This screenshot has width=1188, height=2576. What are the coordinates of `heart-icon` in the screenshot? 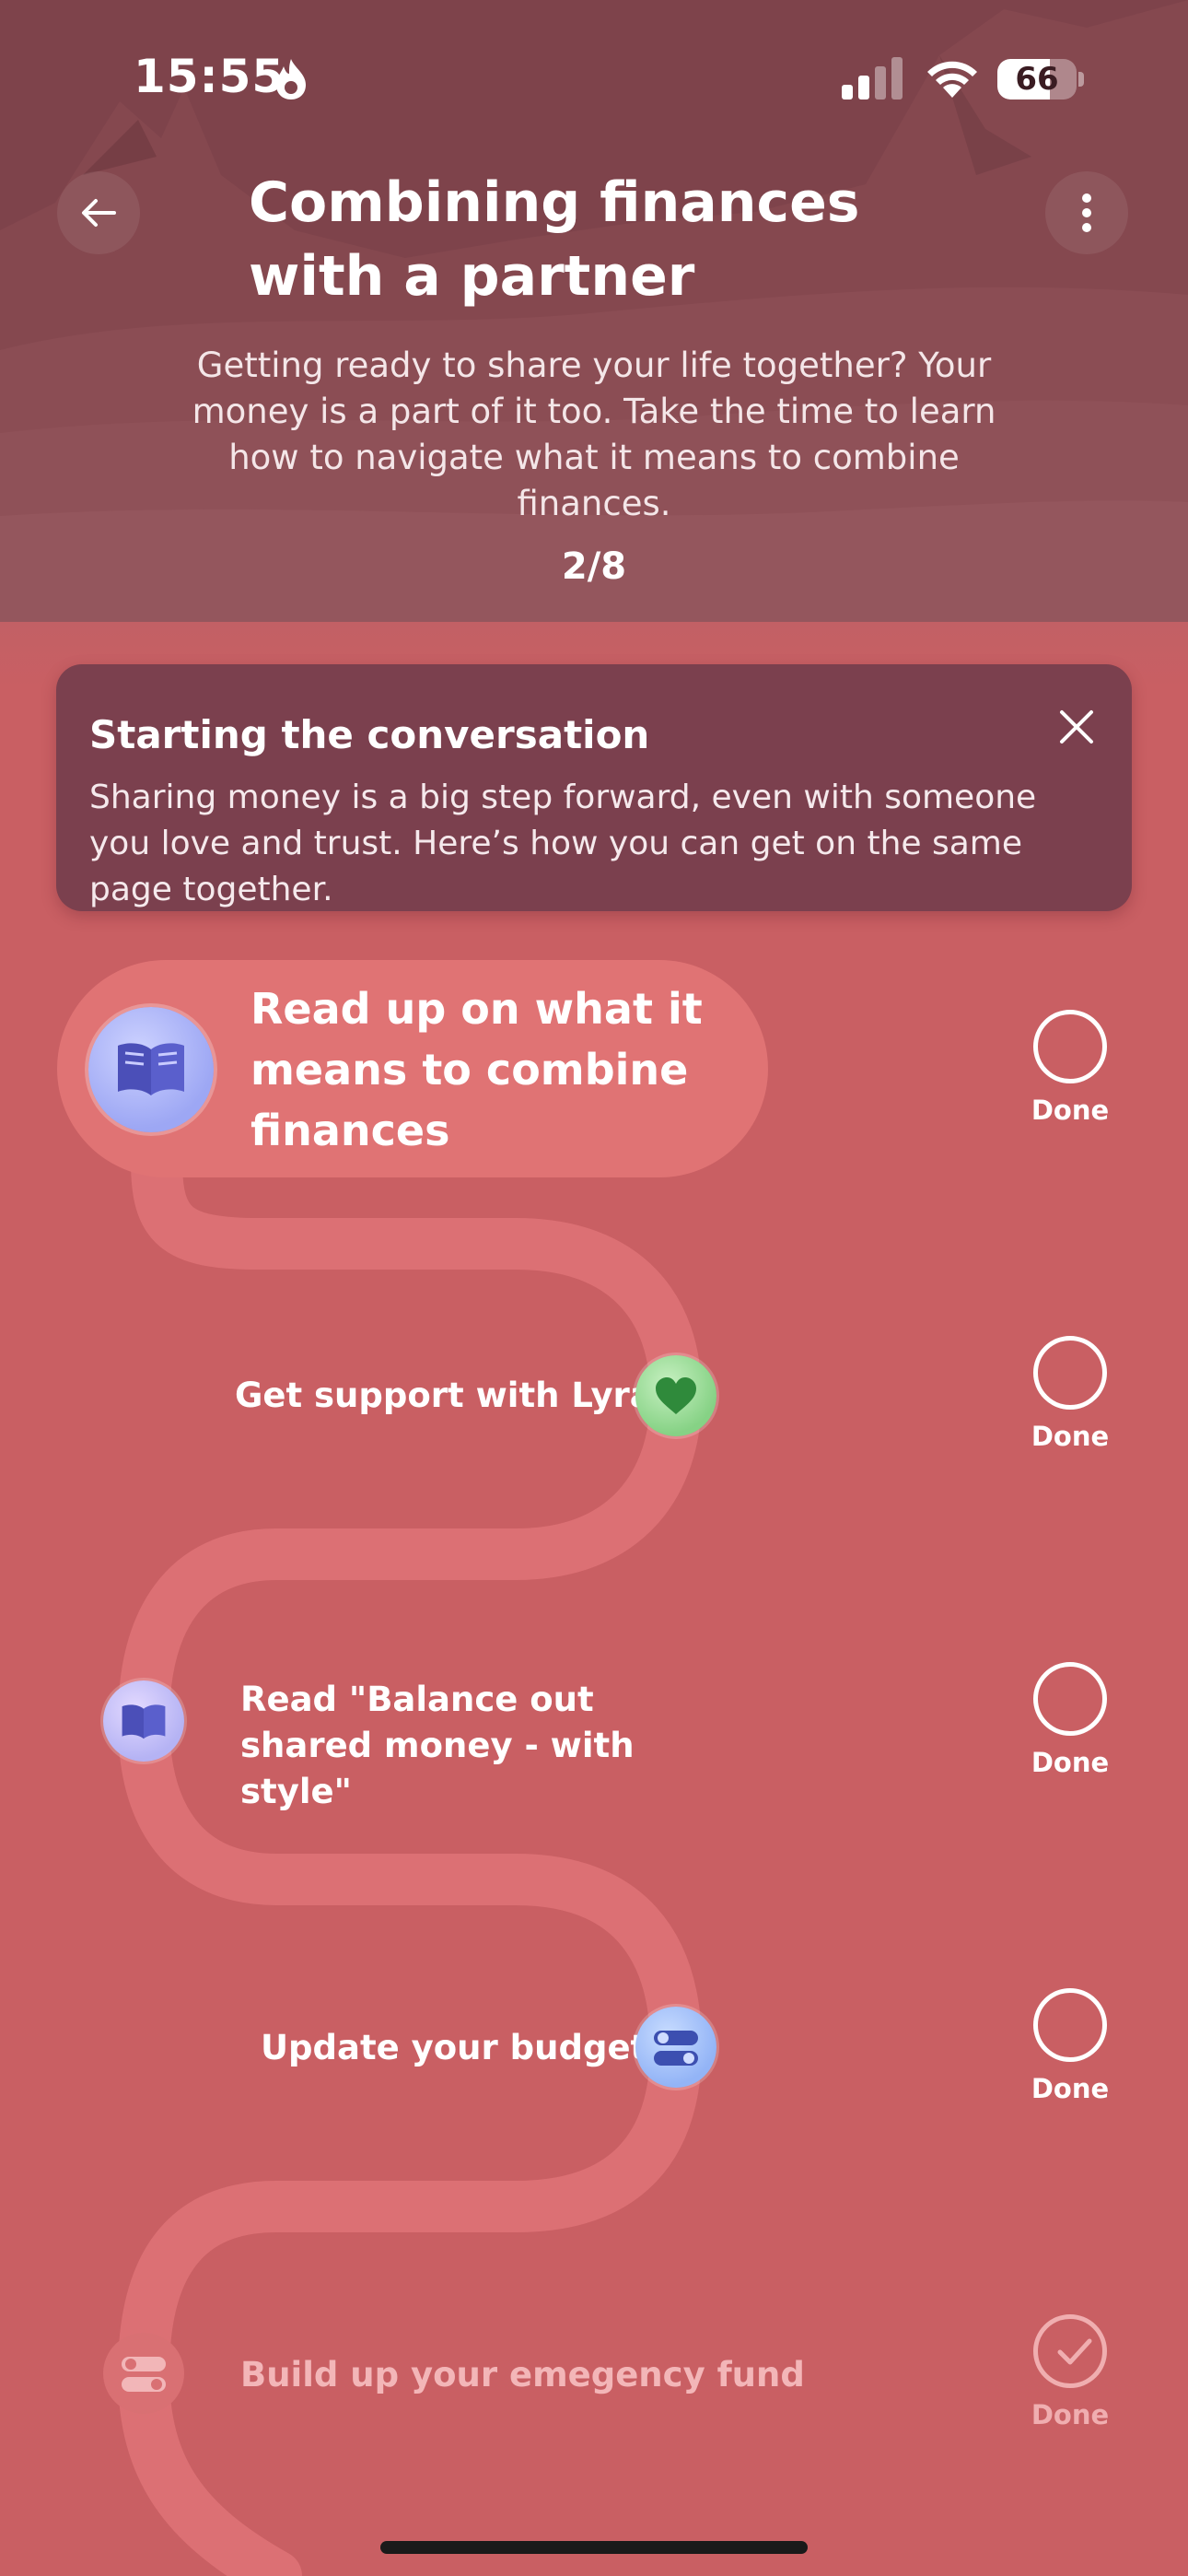 It's located at (676, 1395).